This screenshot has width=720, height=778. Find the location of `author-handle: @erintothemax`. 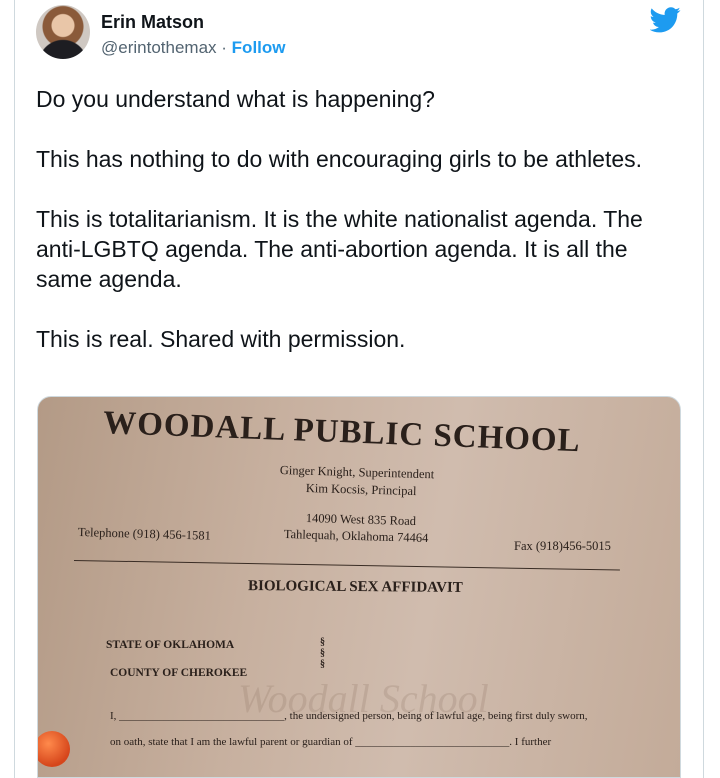

author-handle: @erintothemax is located at coordinates (159, 47).